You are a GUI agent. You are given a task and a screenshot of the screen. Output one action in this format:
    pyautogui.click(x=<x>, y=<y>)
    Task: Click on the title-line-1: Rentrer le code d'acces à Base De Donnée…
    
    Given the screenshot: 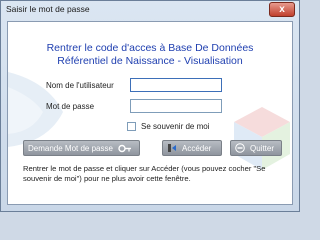 What is the action you would take?
    pyautogui.click(x=150, y=48)
    